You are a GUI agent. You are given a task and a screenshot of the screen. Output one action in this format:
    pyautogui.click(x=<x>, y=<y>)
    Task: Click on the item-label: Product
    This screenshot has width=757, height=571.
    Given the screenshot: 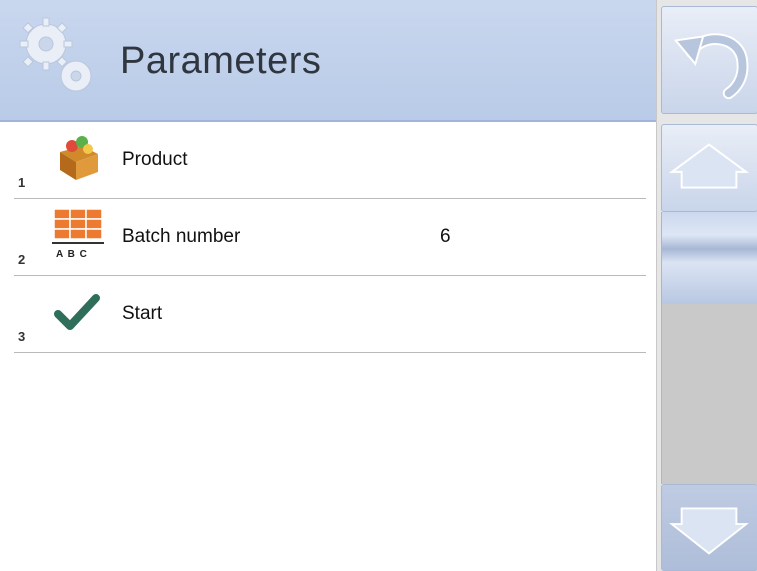 What is the action you would take?
    pyautogui.click(x=155, y=159)
    